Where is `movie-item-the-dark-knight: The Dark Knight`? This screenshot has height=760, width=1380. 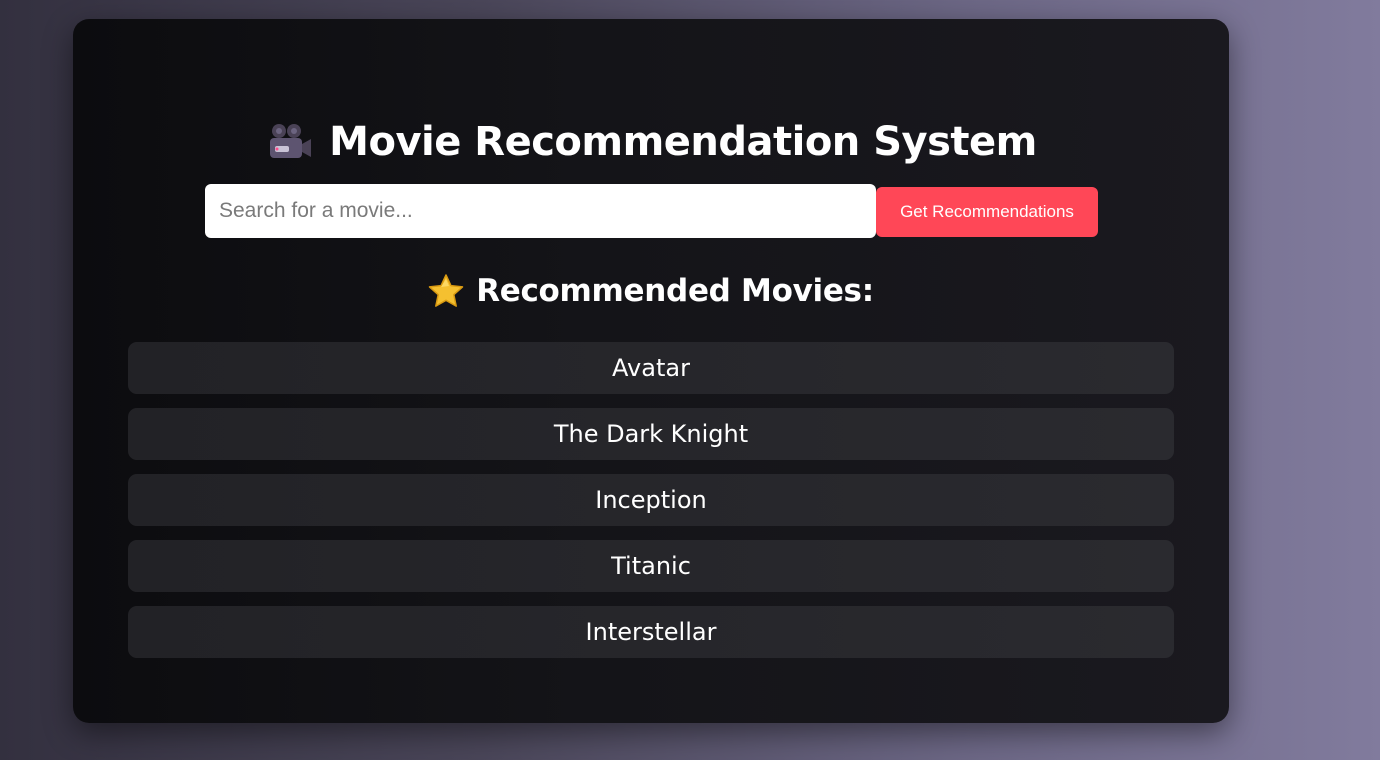 movie-item-the-dark-knight: The Dark Knight is located at coordinates (651, 434).